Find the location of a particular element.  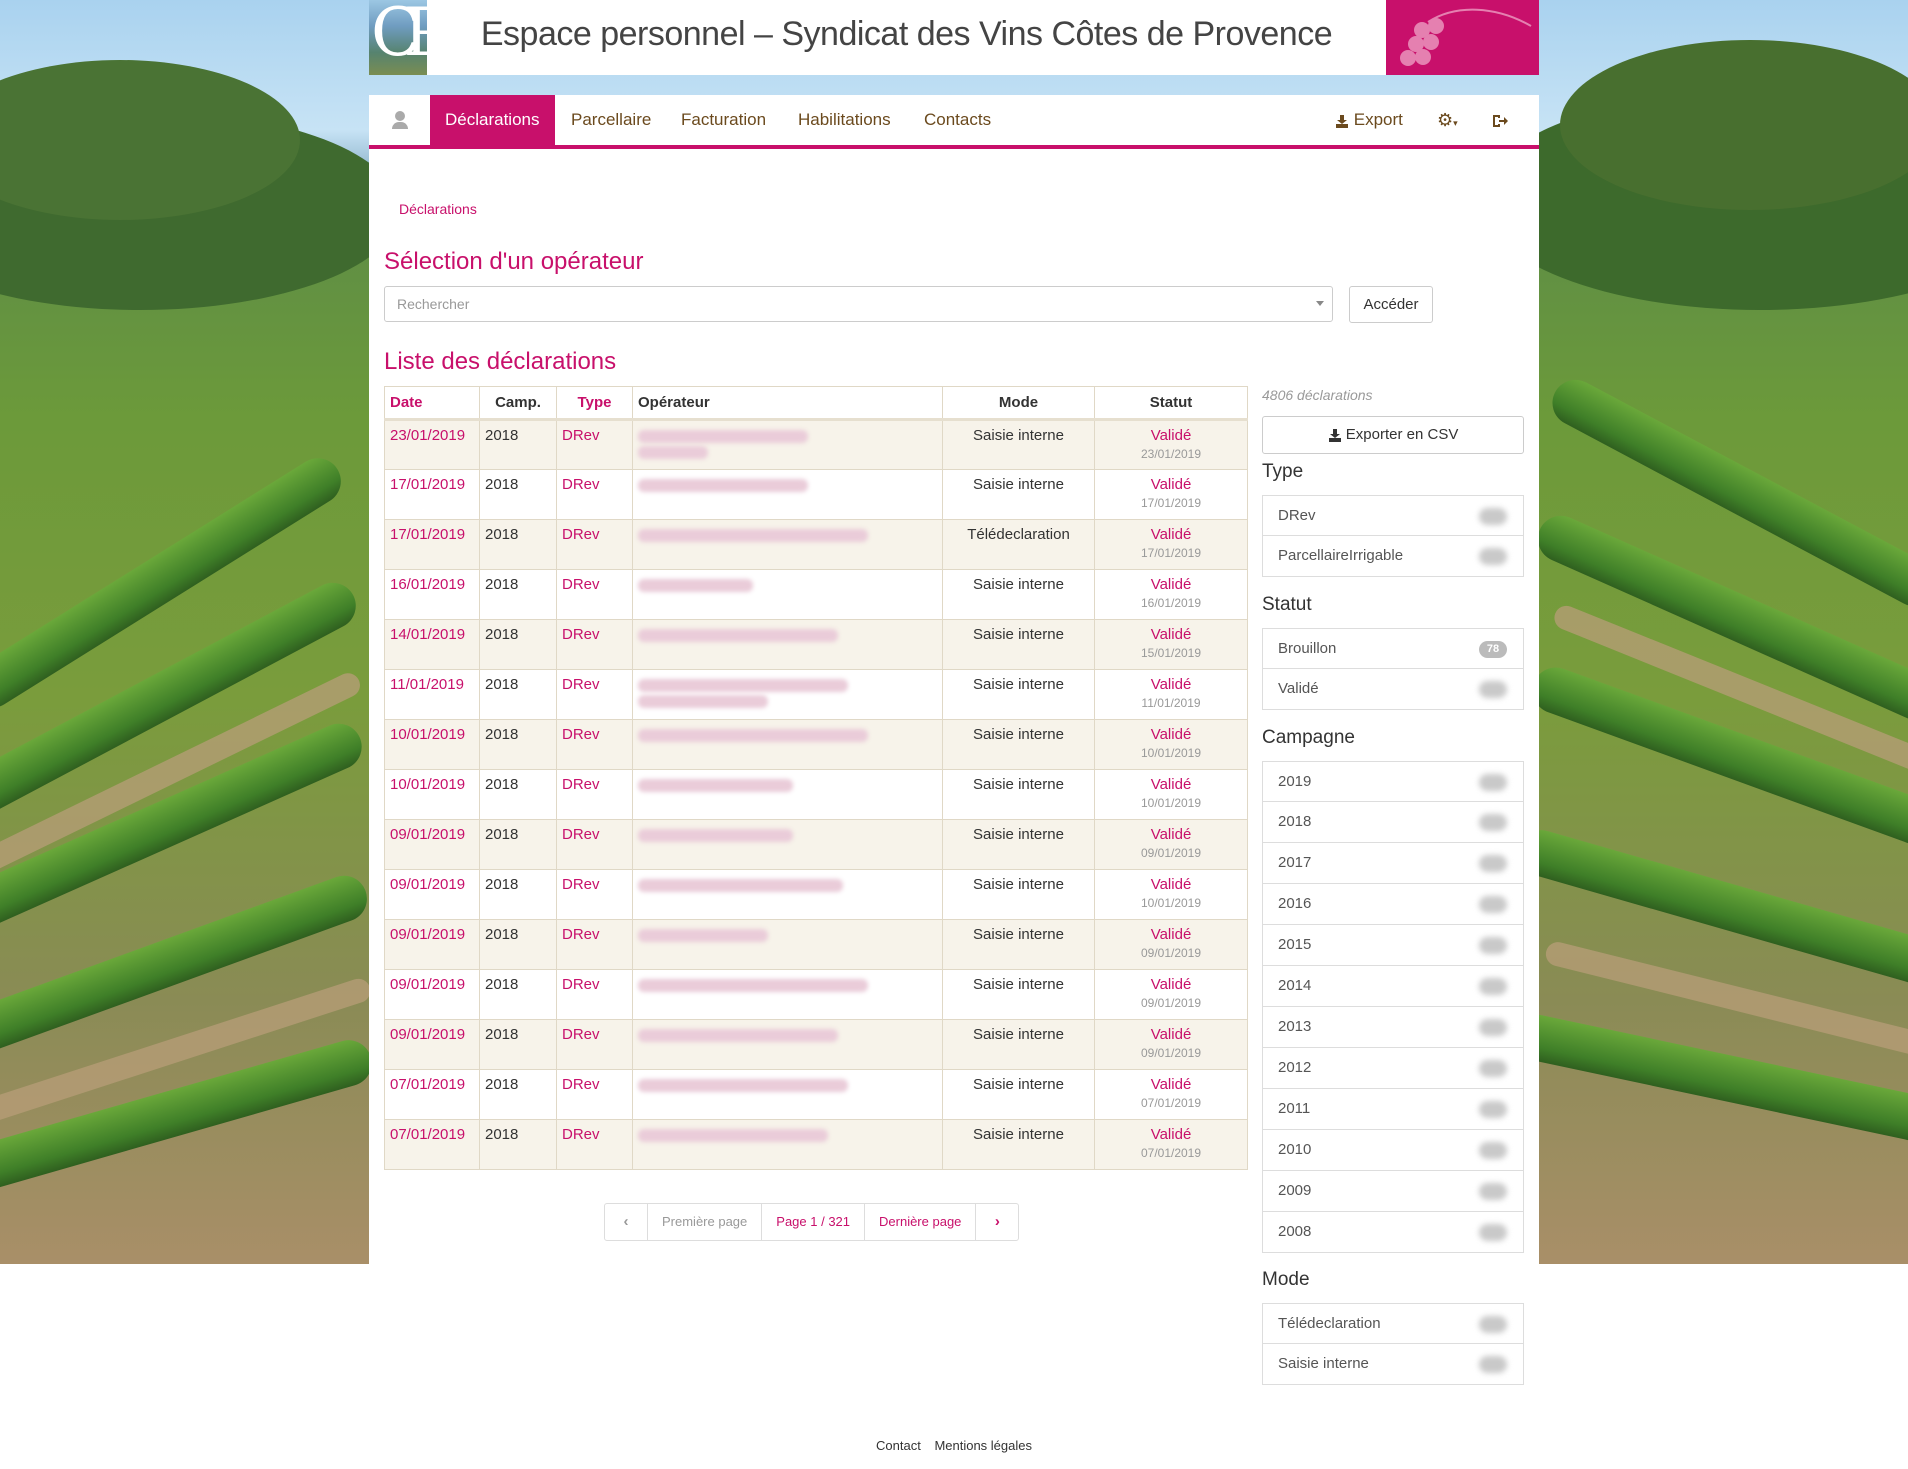

footer-contact-link: Contact is located at coordinates (898, 1445).